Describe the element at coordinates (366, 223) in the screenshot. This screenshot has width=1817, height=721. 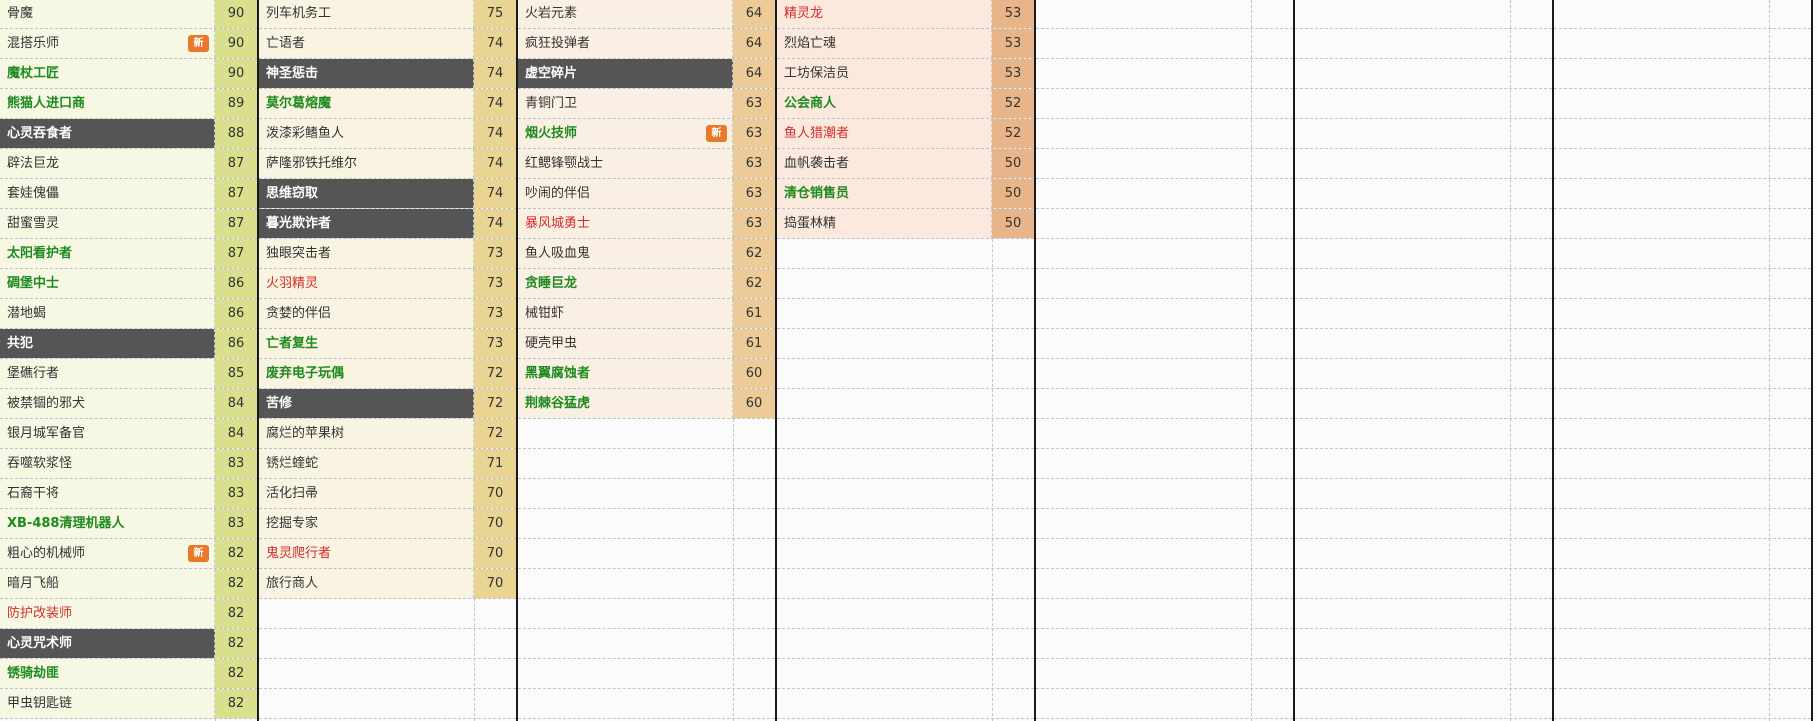
I see `card-name: 暮光欺诈者` at that location.